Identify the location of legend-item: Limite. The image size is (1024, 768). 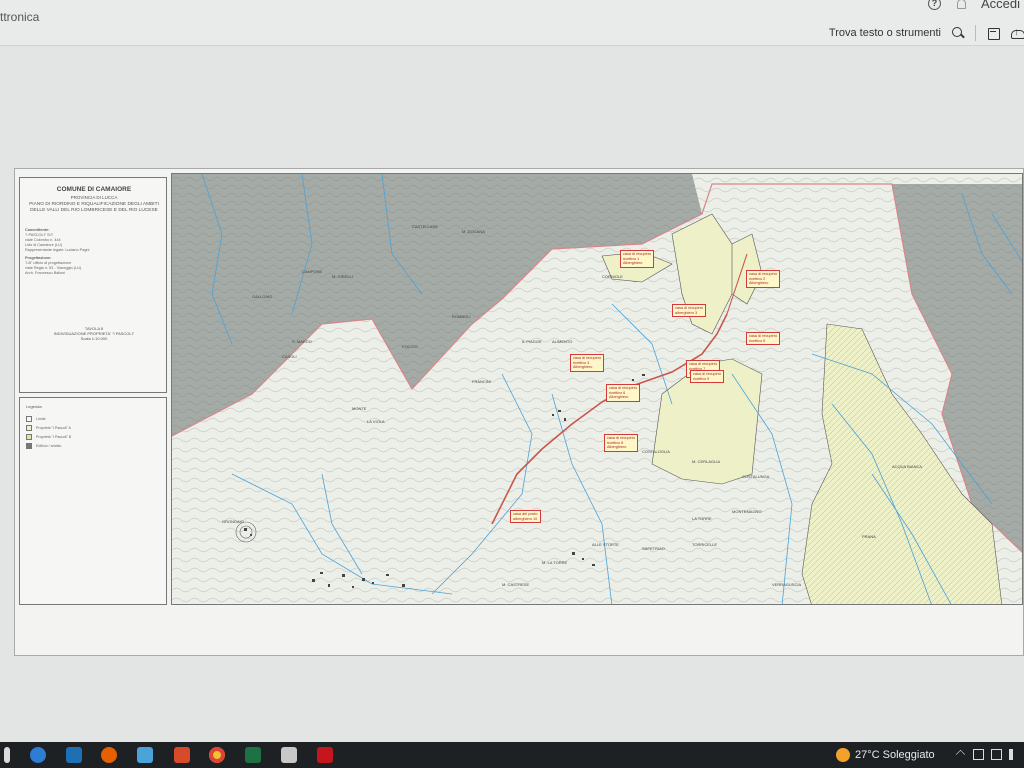
(36, 419).